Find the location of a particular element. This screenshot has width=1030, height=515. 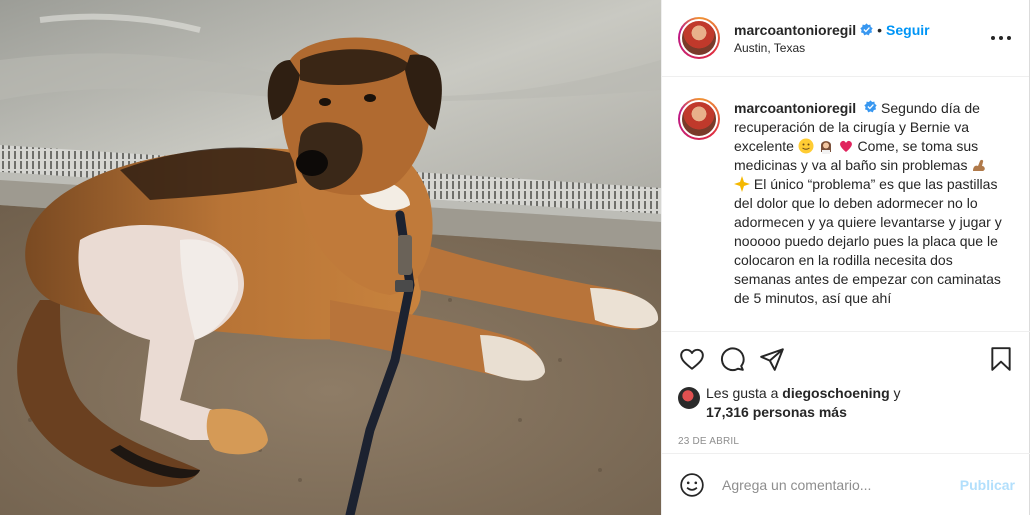

liker-avatar is located at coordinates (689, 398).